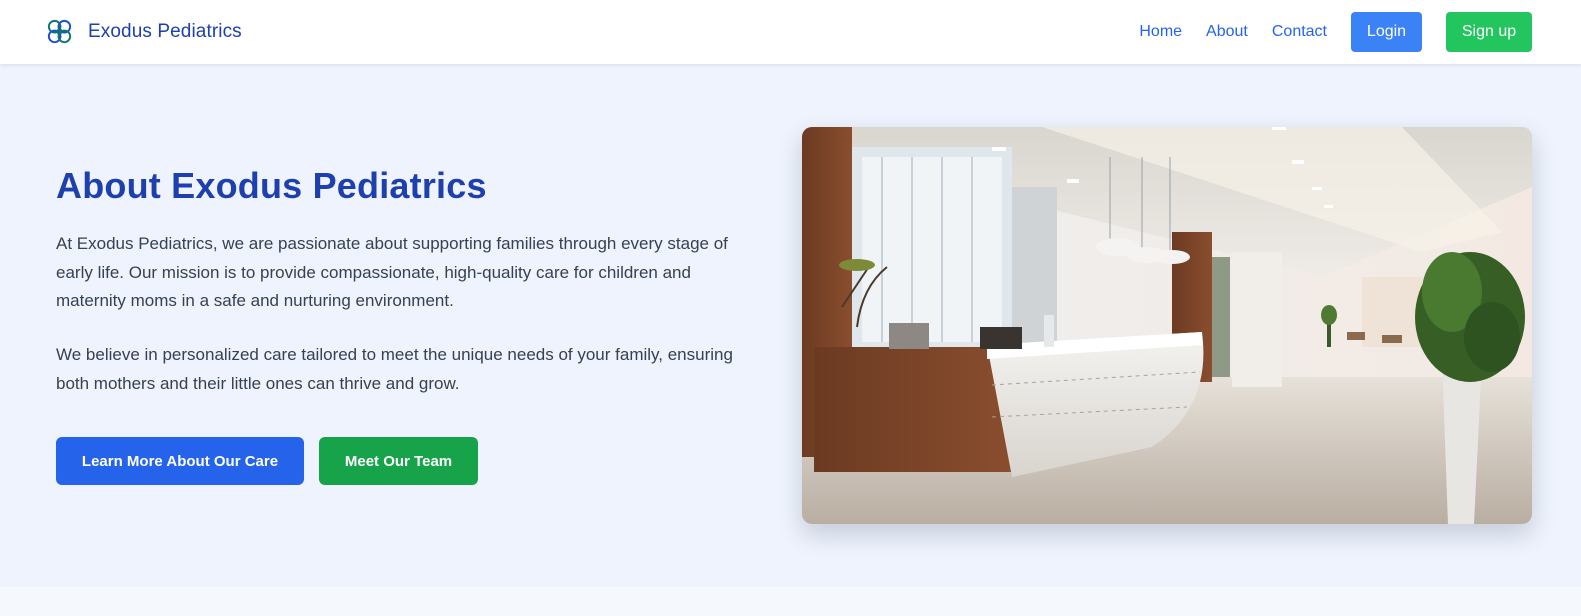 The image size is (1581, 616). What do you see at coordinates (1386, 32) in the screenshot?
I see `login-button: Login` at bounding box center [1386, 32].